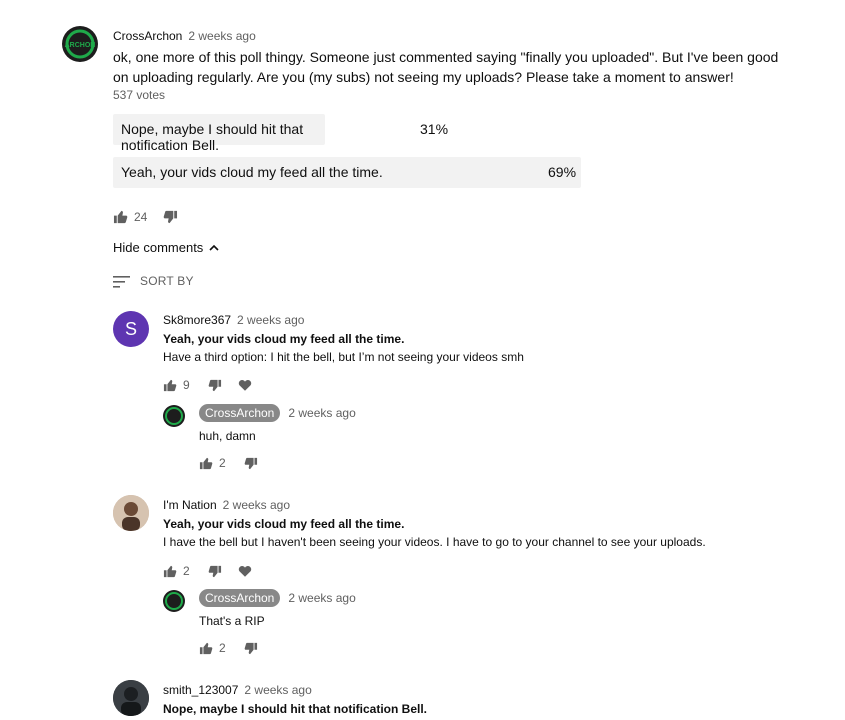 The image size is (845, 720). I want to click on like-count: 9, so click(186, 385).